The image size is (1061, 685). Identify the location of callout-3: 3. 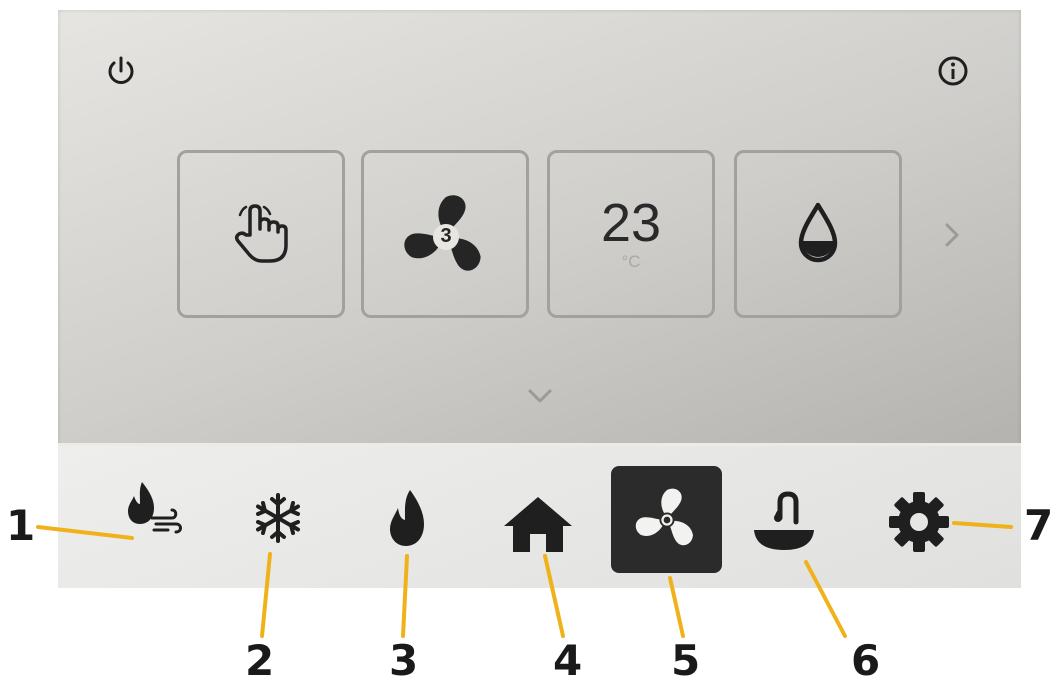
(404, 660).